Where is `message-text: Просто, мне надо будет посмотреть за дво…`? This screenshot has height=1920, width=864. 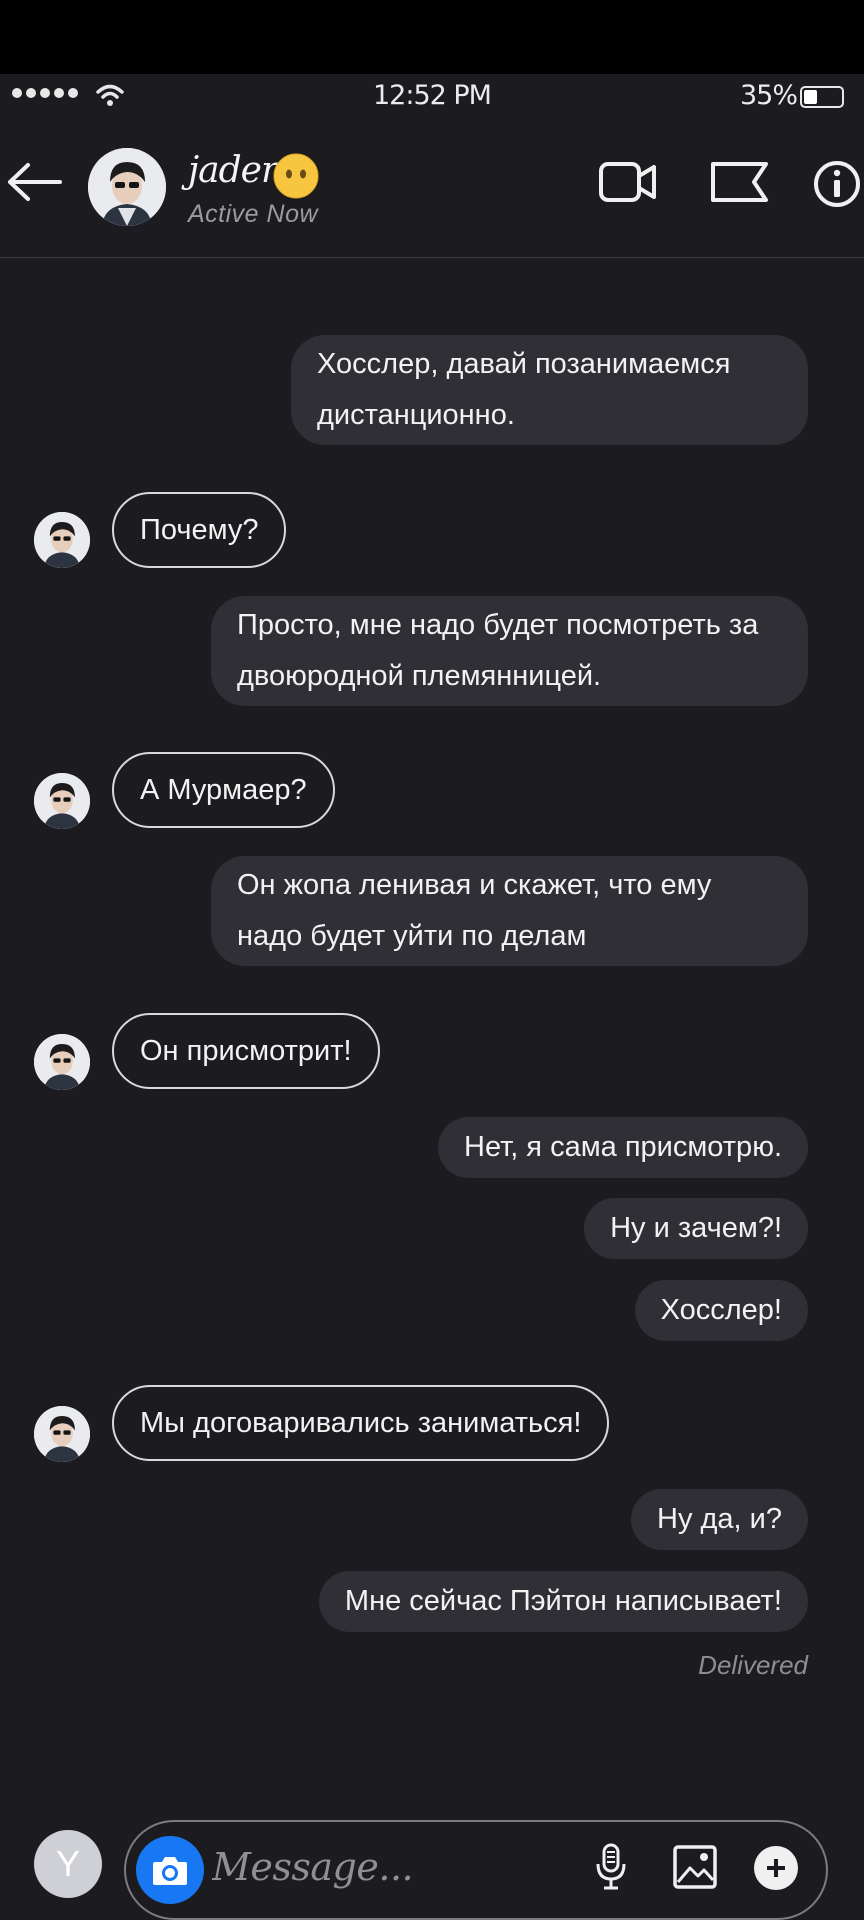 message-text: Просто, мне надо будет посмотреть за дво… is located at coordinates (498, 650).